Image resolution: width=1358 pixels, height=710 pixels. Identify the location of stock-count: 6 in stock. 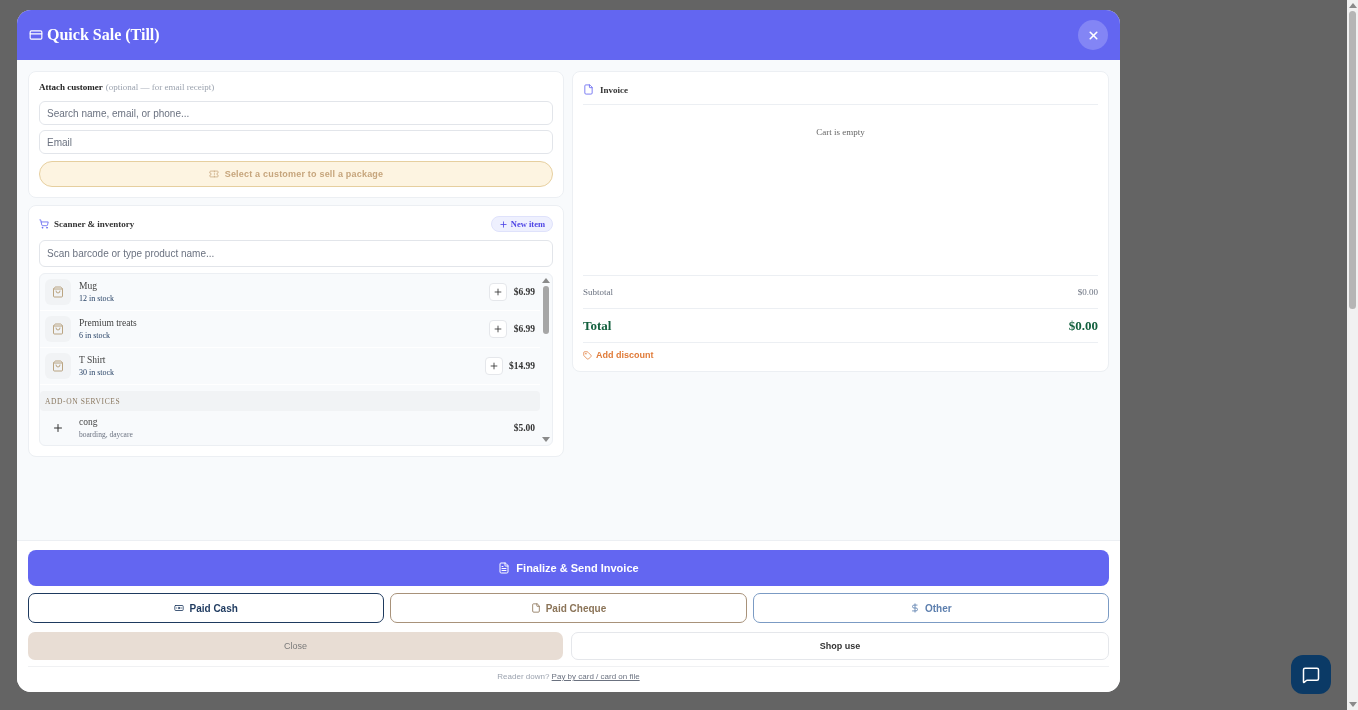
(95, 335).